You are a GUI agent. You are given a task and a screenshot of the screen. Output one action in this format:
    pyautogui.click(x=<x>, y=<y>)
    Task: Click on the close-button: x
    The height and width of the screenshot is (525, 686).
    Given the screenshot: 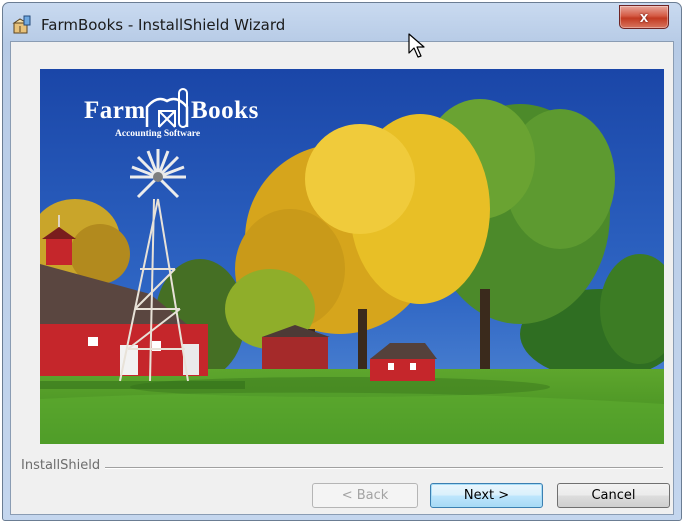 What is the action you would take?
    pyautogui.click(x=644, y=17)
    